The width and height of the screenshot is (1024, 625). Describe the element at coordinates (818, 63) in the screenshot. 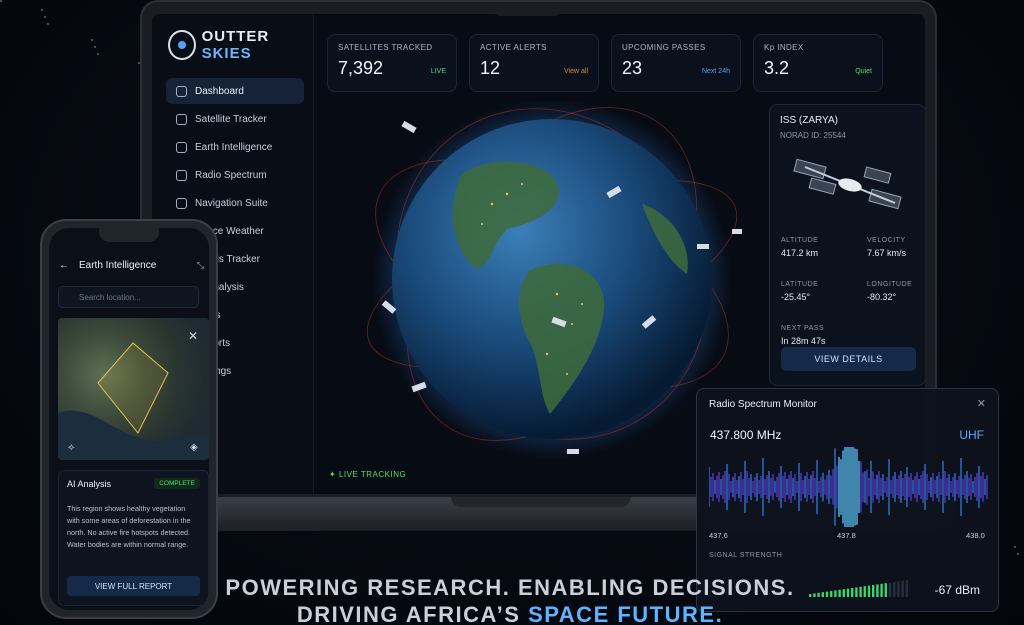

I see `stat-card-3: Kp INDEX 3.2 Quiet` at that location.